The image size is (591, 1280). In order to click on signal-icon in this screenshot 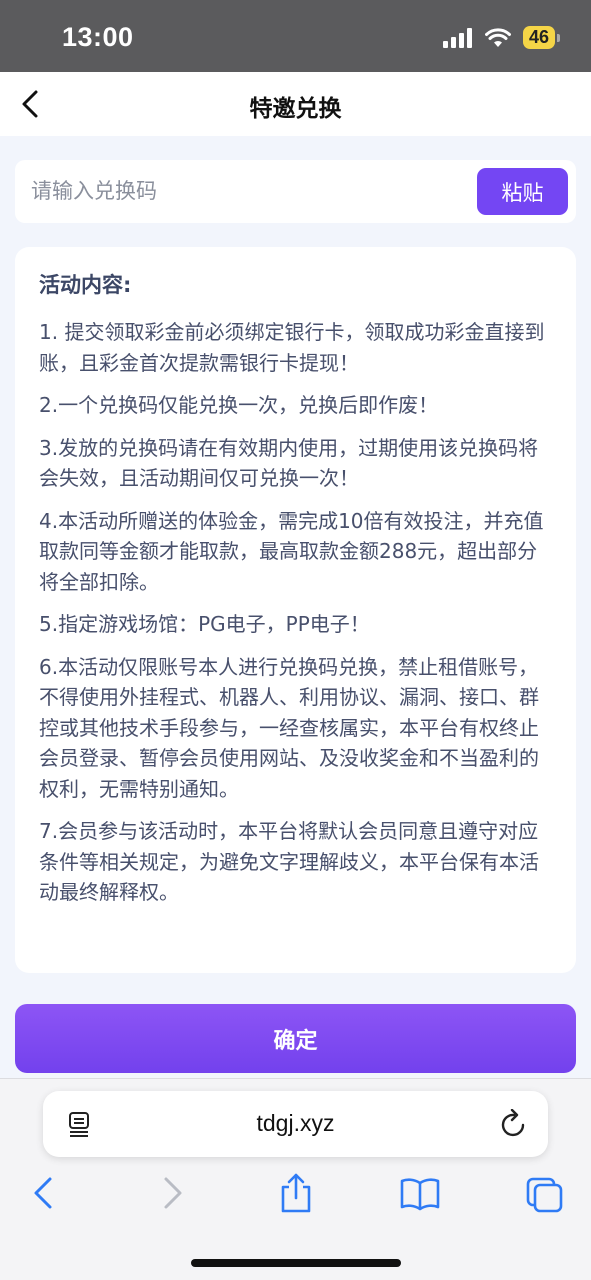, I will do `click(457, 37)`.